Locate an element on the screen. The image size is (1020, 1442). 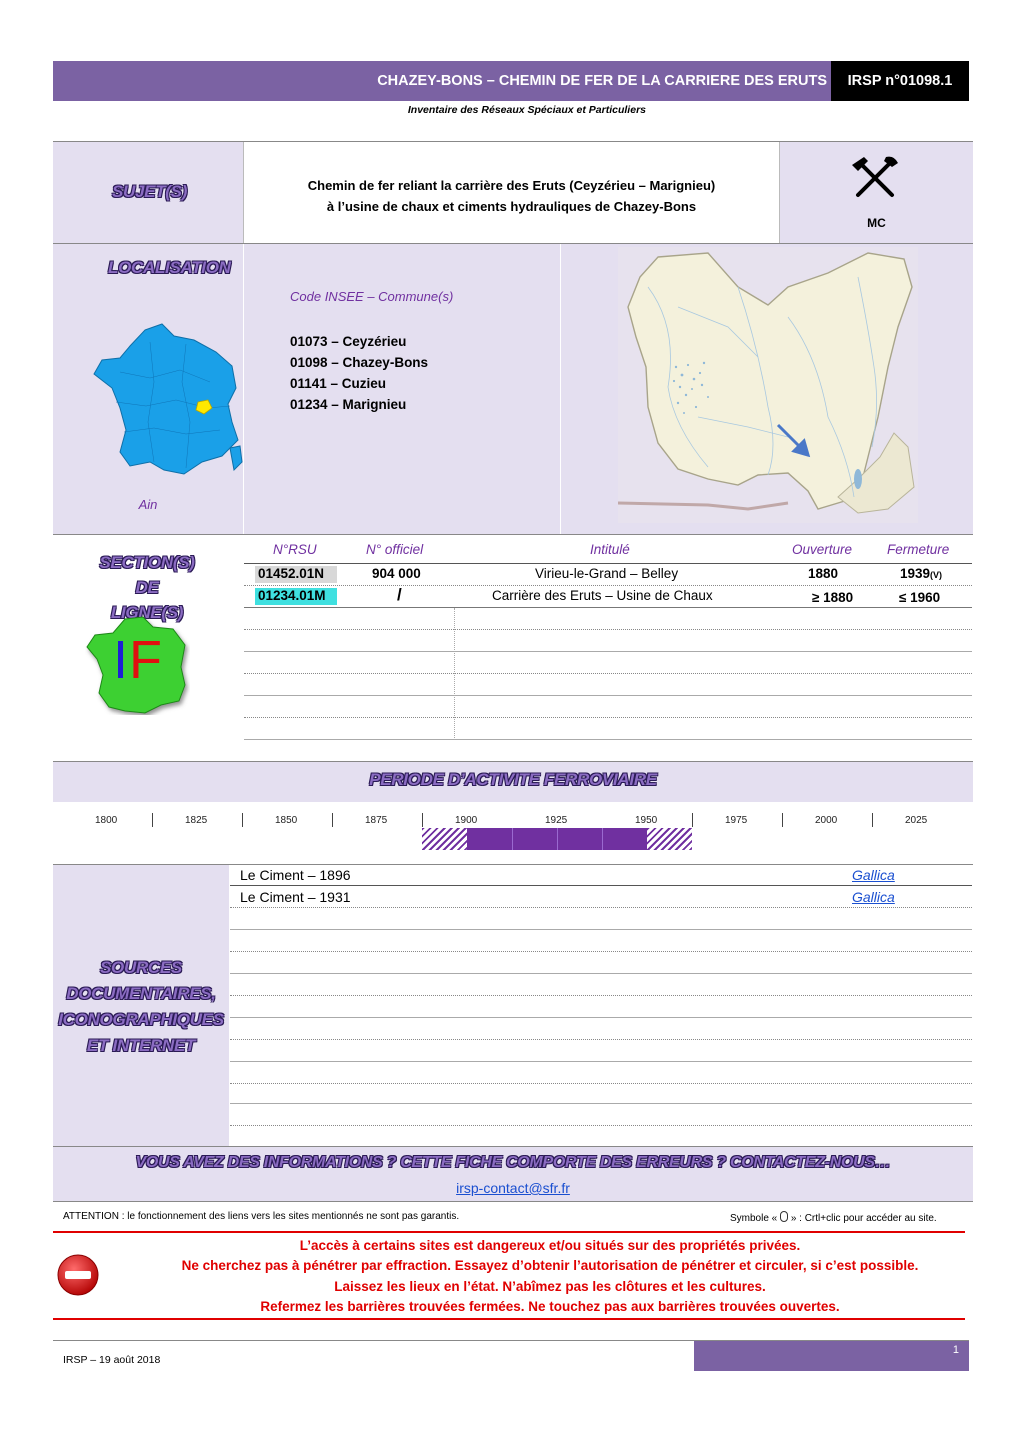
code-insee-label: Code INSEE – Commune(s) is located at coordinates (372, 296).